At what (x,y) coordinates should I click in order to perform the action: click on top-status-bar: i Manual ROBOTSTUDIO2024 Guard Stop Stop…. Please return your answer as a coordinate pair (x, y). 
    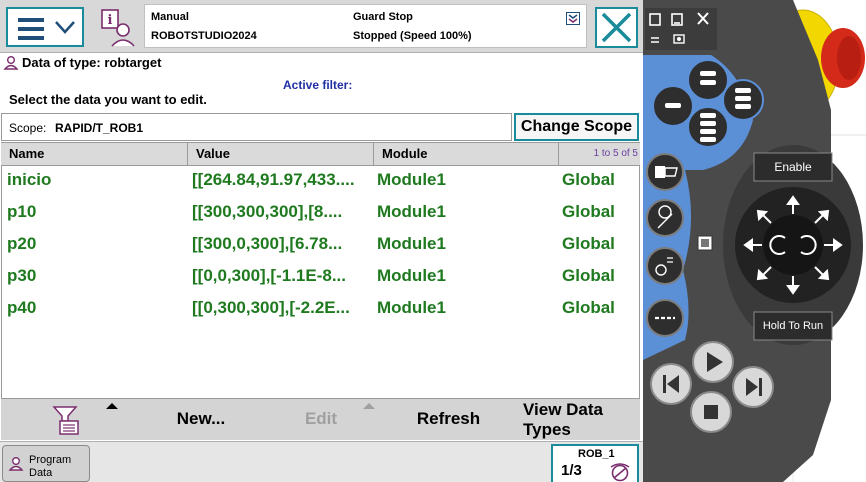
    Looking at the image, I should click on (321, 26).